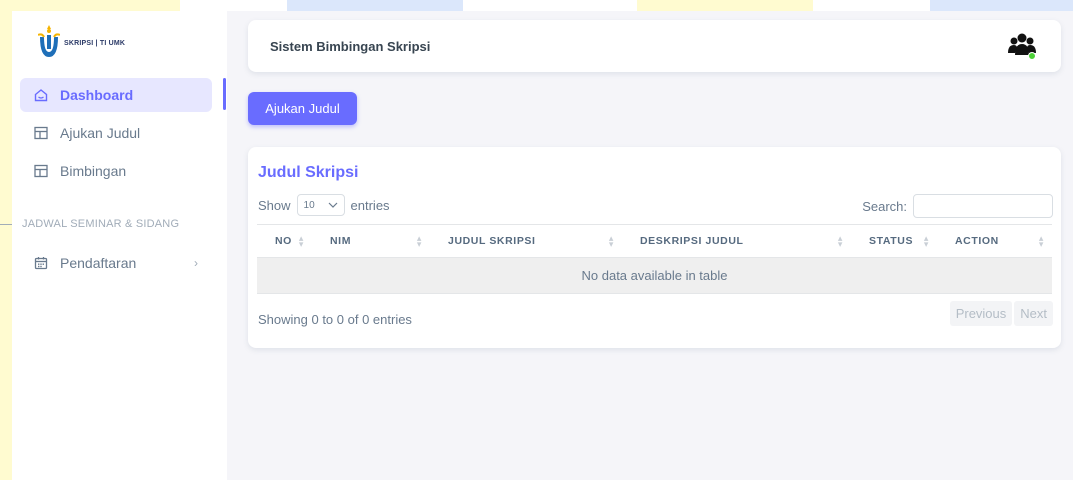 This screenshot has width=1073, height=480. I want to click on table-search: Search:, so click(957, 206).